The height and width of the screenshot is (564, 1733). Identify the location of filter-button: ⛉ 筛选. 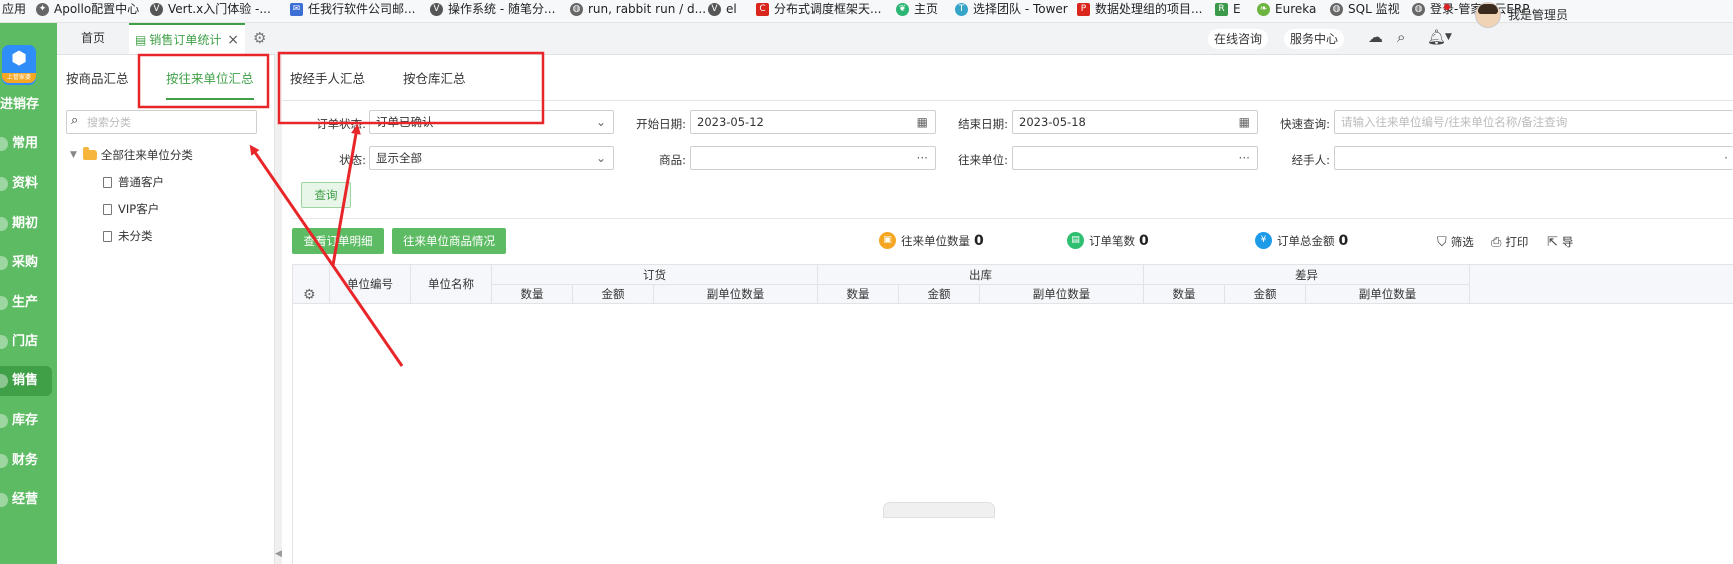
(1455, 242).